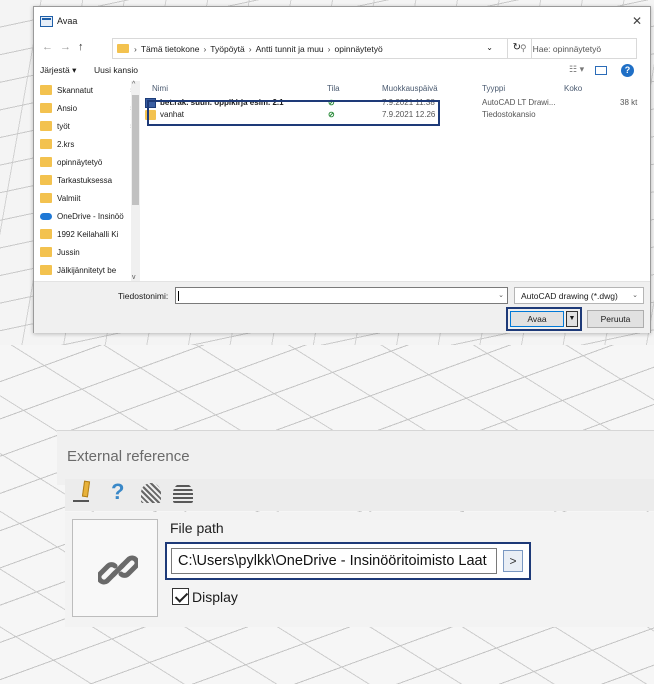 Image resolution: width=654 pixels, height=684 pixels. I want to click on file-size: 38 kt, so click(629, 102).